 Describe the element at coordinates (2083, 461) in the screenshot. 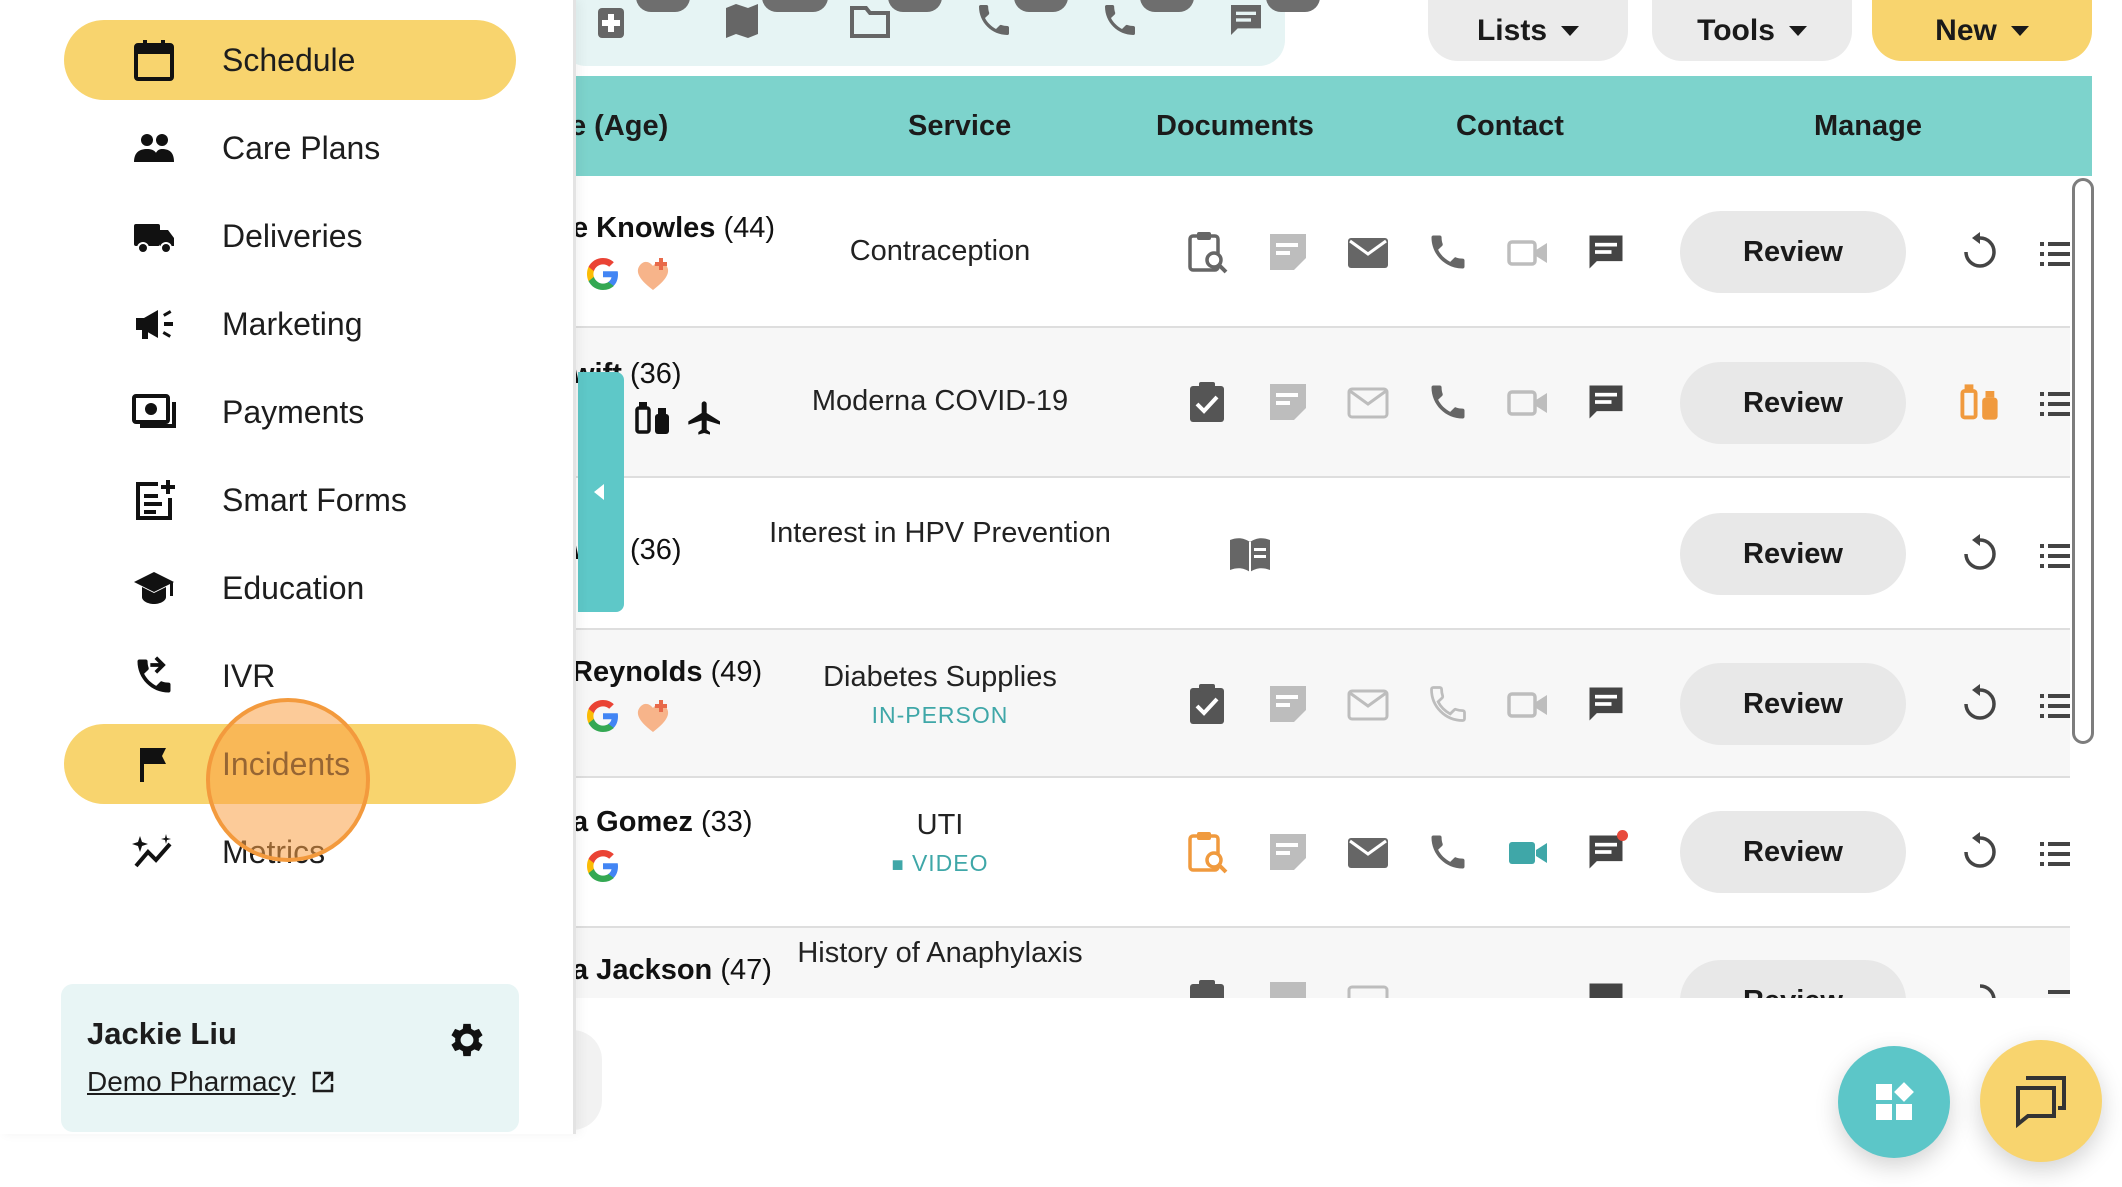

I see `table-scrollbar` at that location.